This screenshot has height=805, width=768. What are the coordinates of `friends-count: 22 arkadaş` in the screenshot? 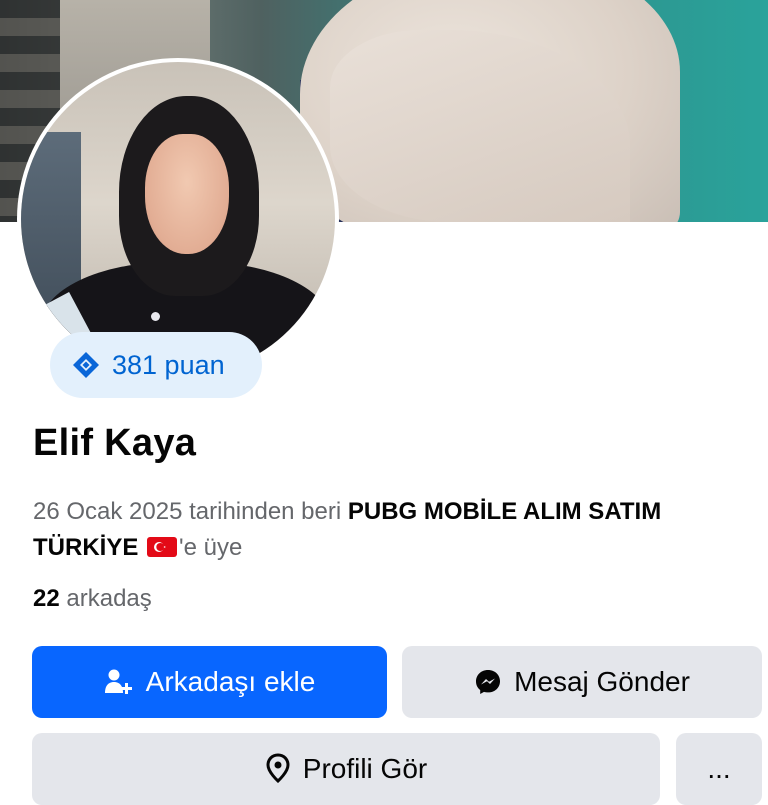 It's located at (92, 599).